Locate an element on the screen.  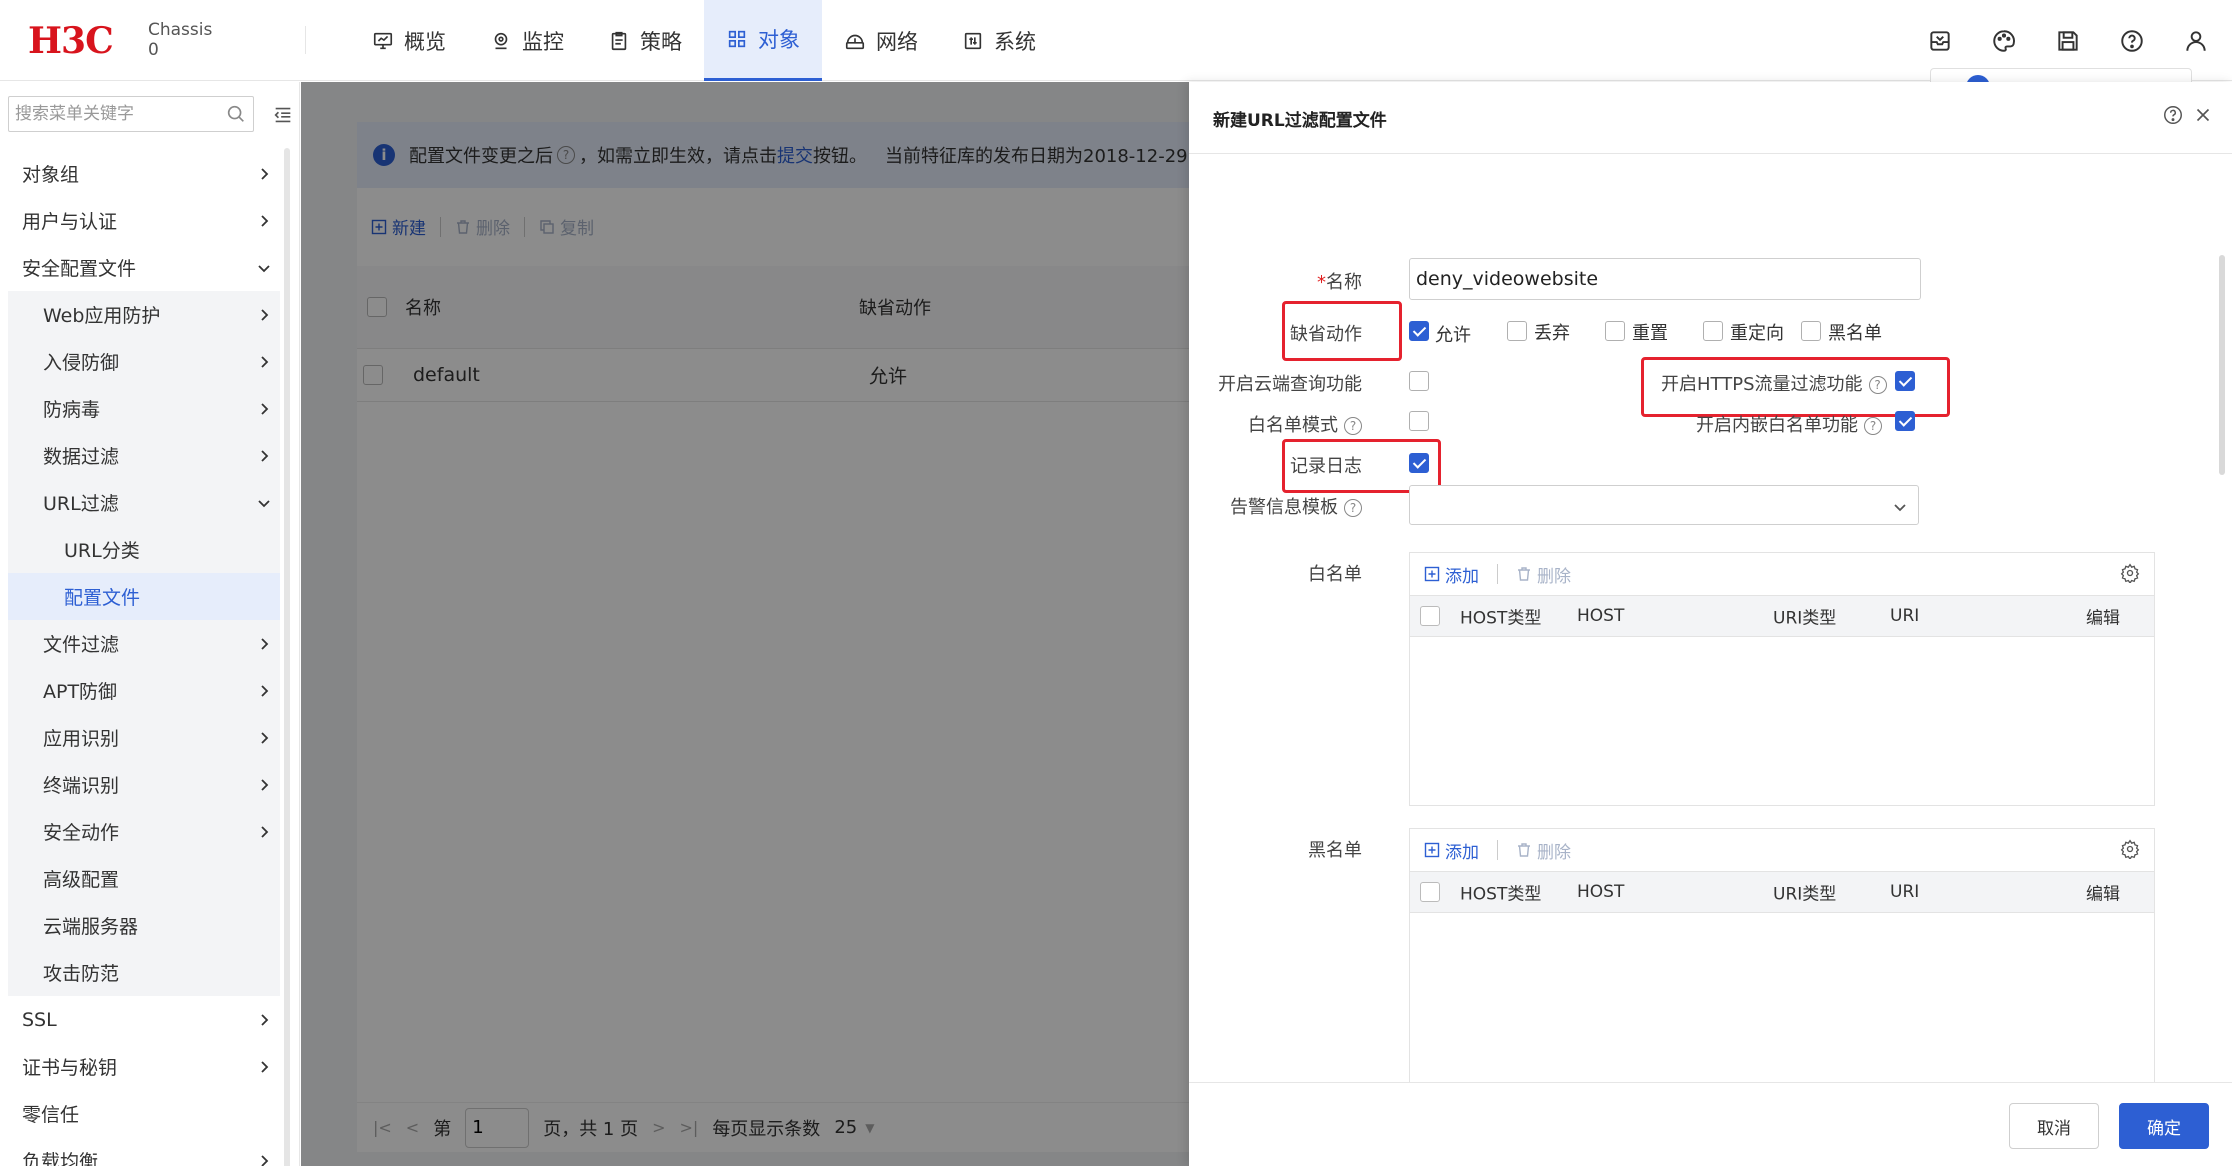
sidebar-item-user-auth: 用户与认证 is located at coordinates (144, 220).